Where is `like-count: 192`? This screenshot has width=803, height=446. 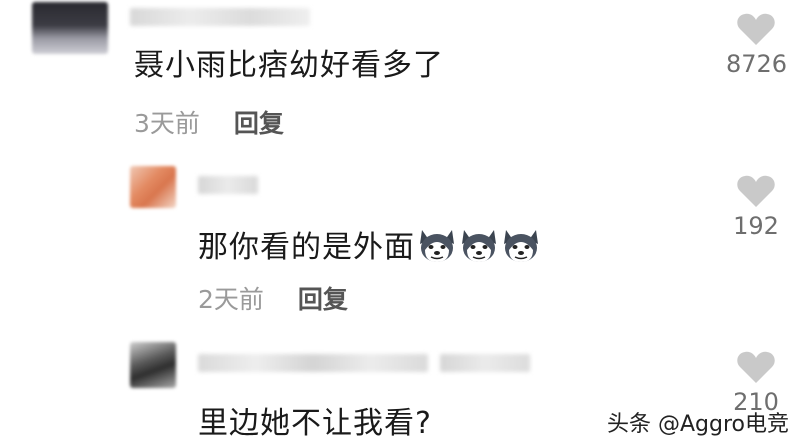
like-count: 192 is located at coordinates (756, 226).